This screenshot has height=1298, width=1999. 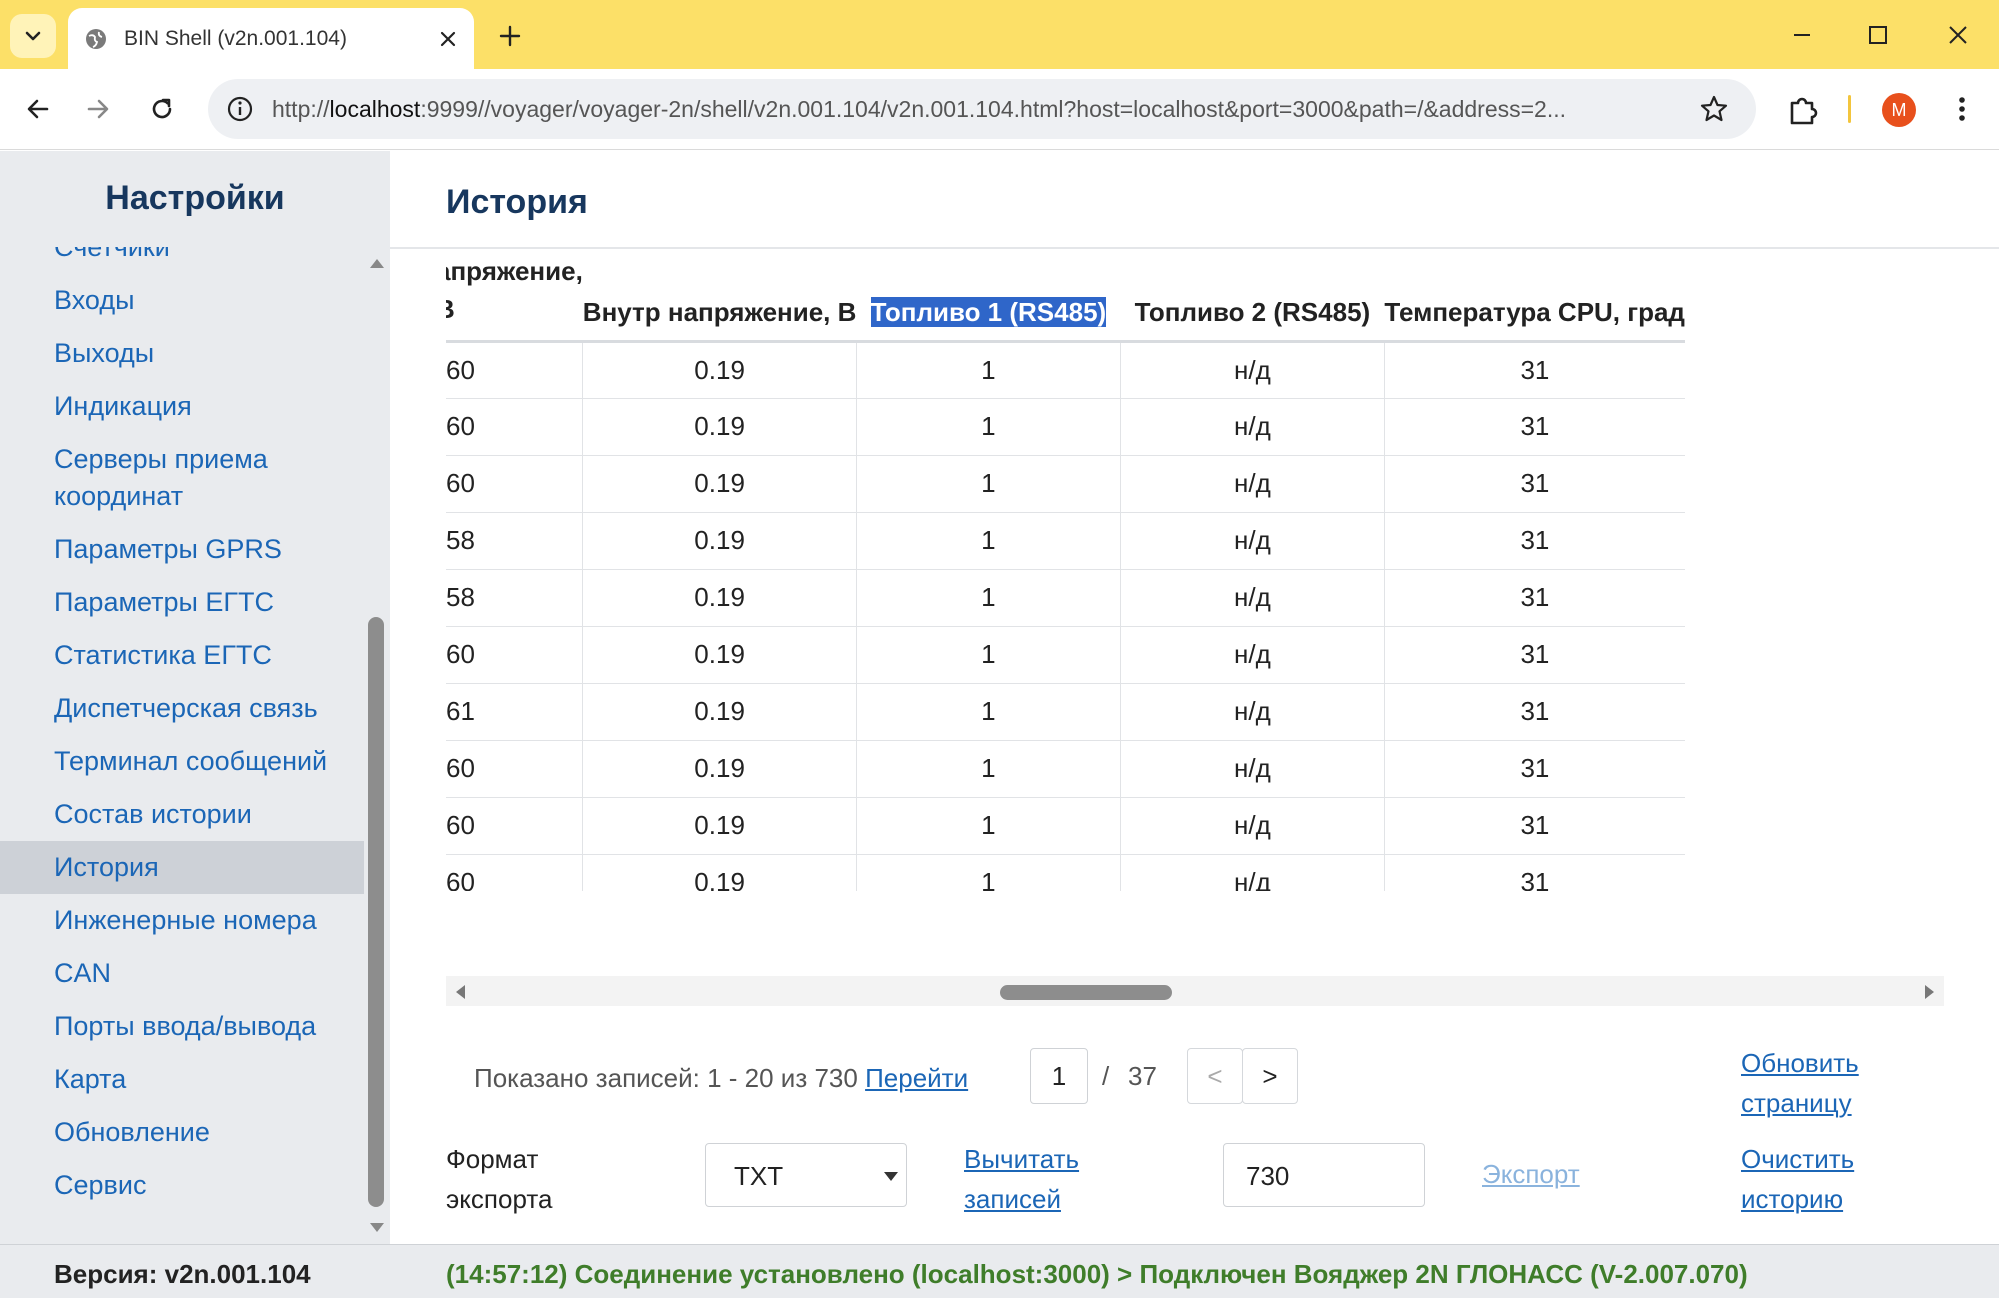 What do you see at coordinates (1021, 1179) in the screenshot?
I see `read-records-link: Вычитать записей` at bounding box center [1021, 1179].